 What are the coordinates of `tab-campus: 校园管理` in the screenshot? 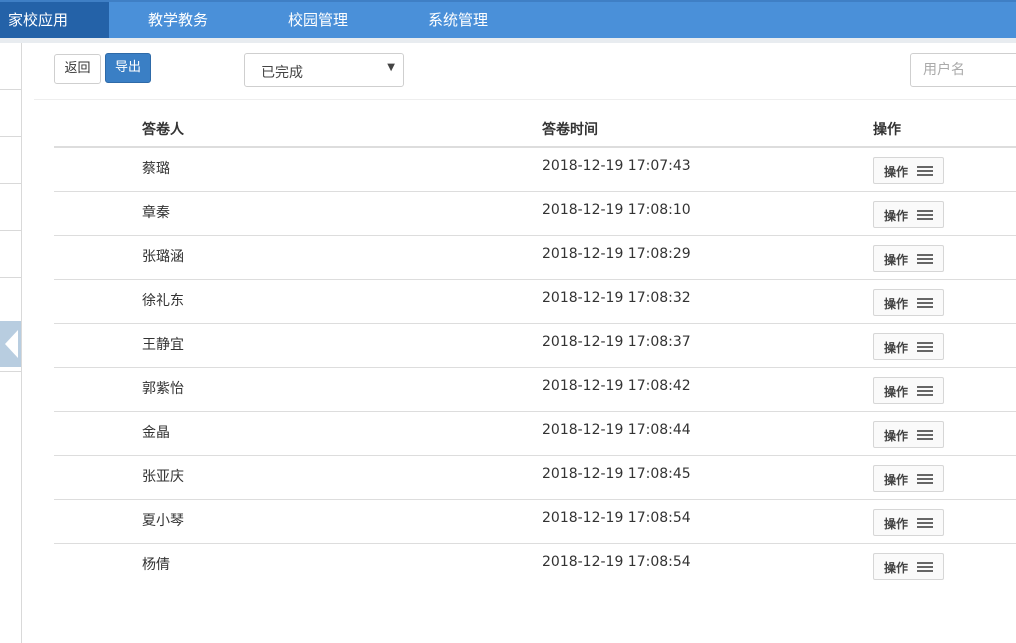 It's located at (318, 20).